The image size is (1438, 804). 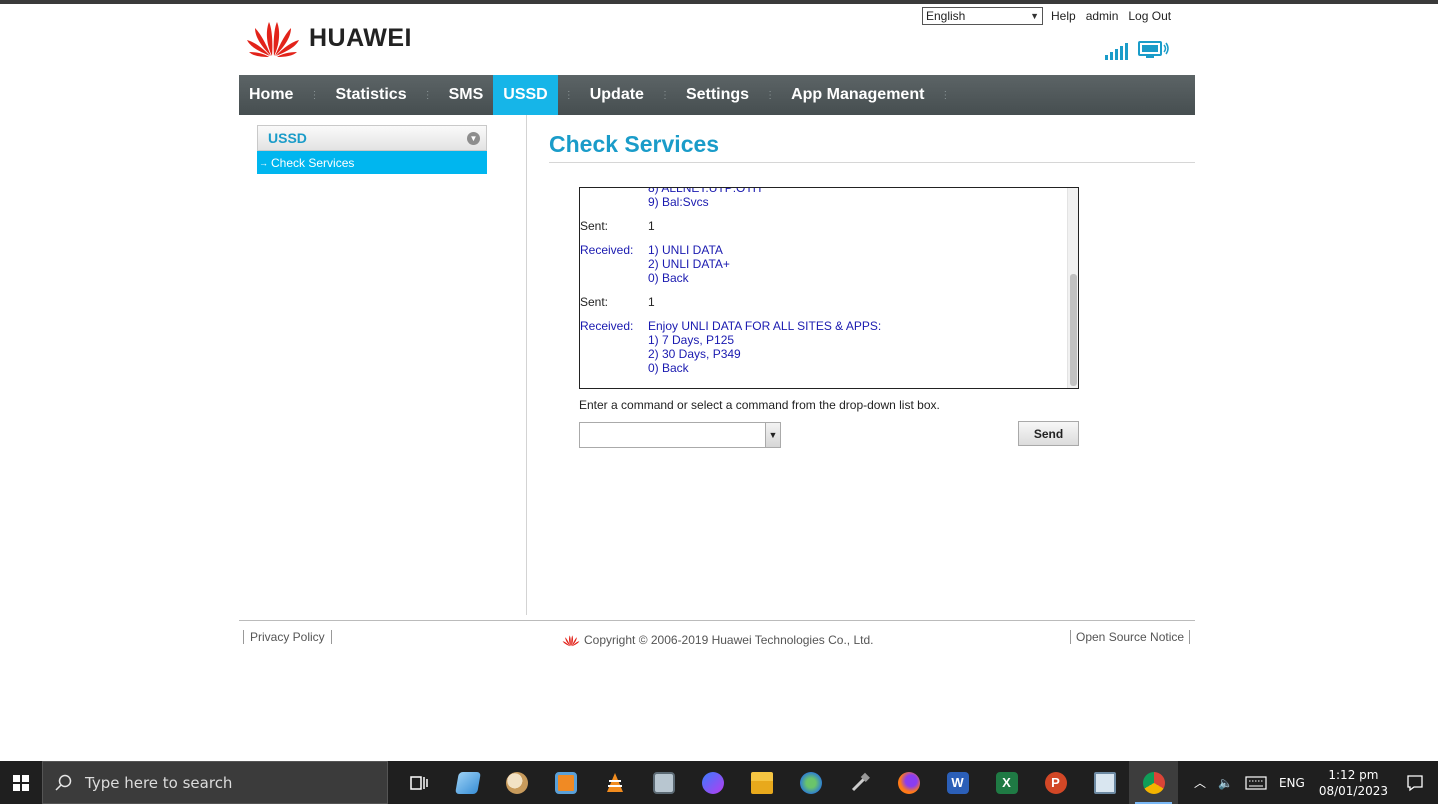 What do you see at coordinates (271, 95) in the screenshot?
I see `nav-home: Home` at bounding box center [271, 95].